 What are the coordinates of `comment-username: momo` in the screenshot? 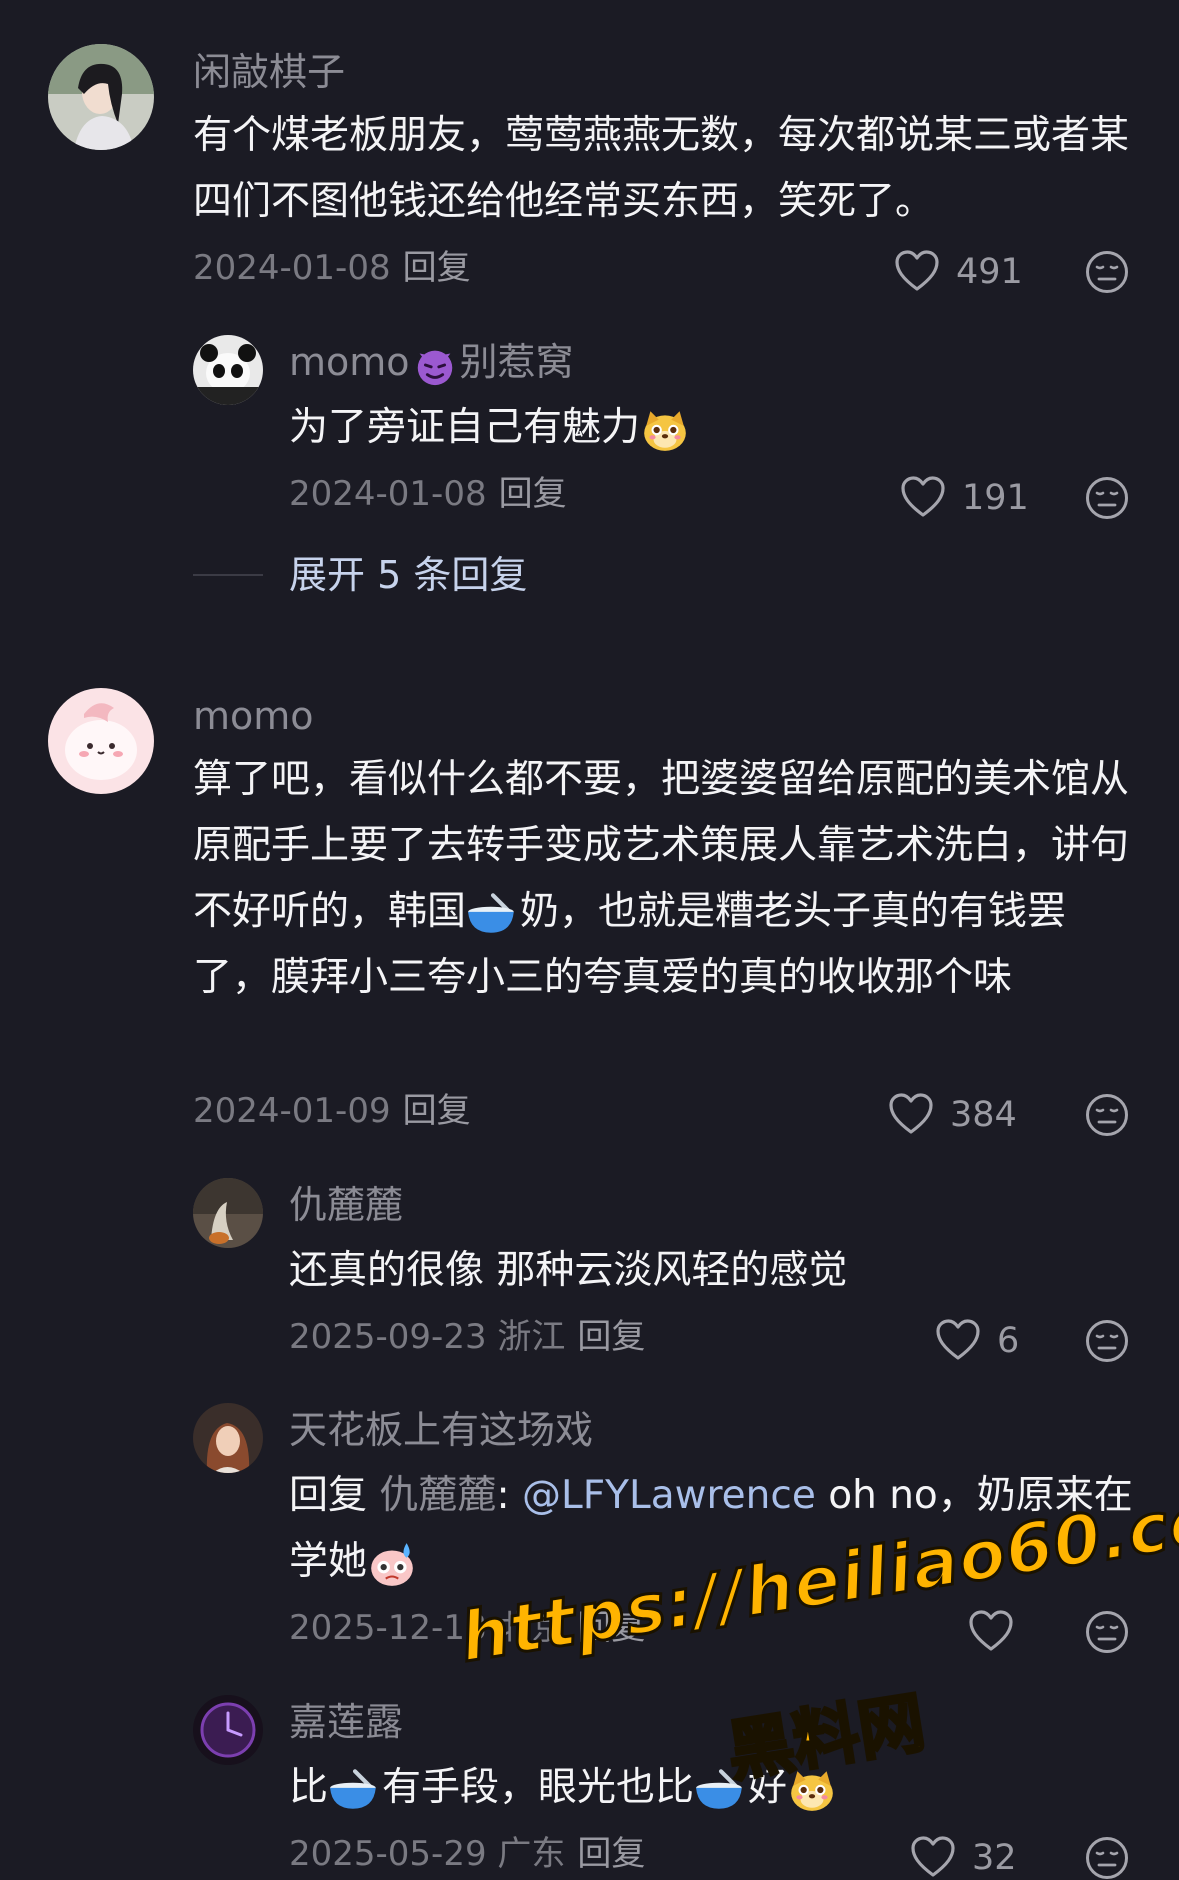 It's located at (253, 716).